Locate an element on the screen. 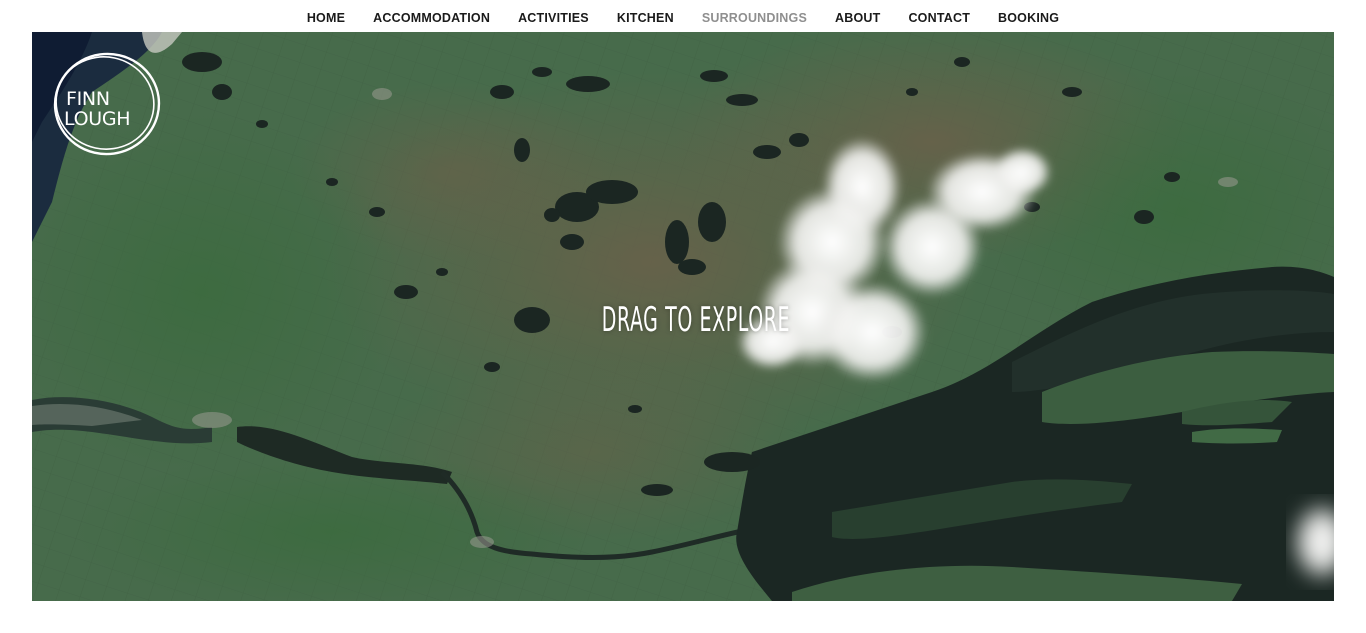 The image size is (1366, 633). nav-item-about: ABOUT is located at coordinates (857, 17).